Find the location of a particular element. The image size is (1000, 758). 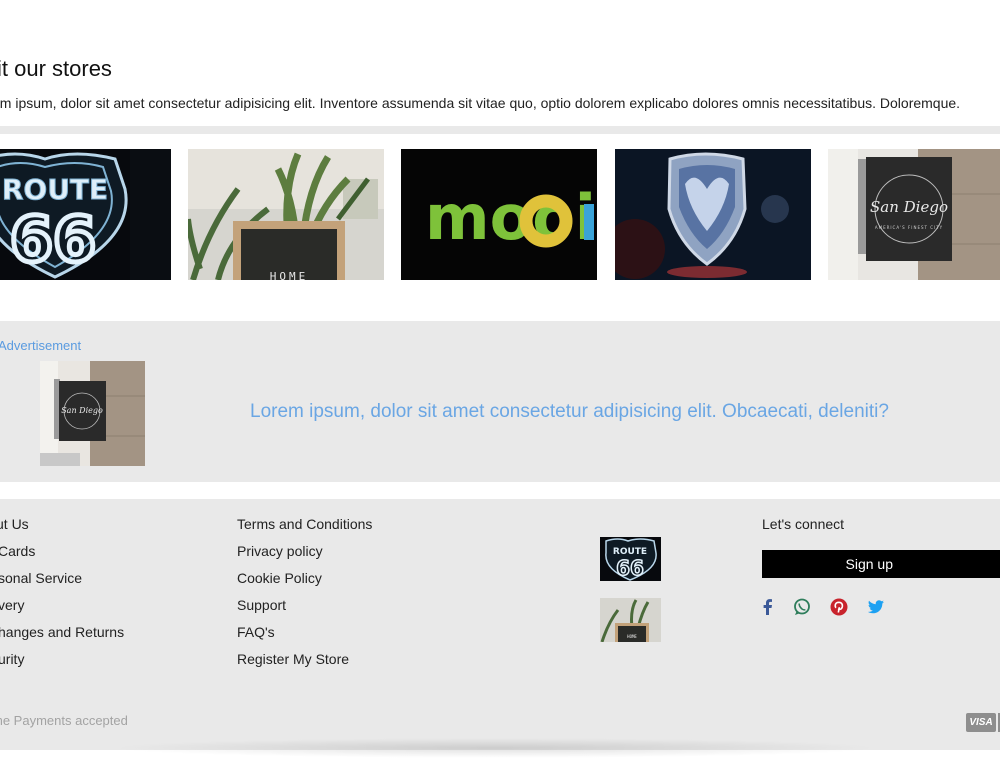

divider-band is located at coordinates (500, 130).